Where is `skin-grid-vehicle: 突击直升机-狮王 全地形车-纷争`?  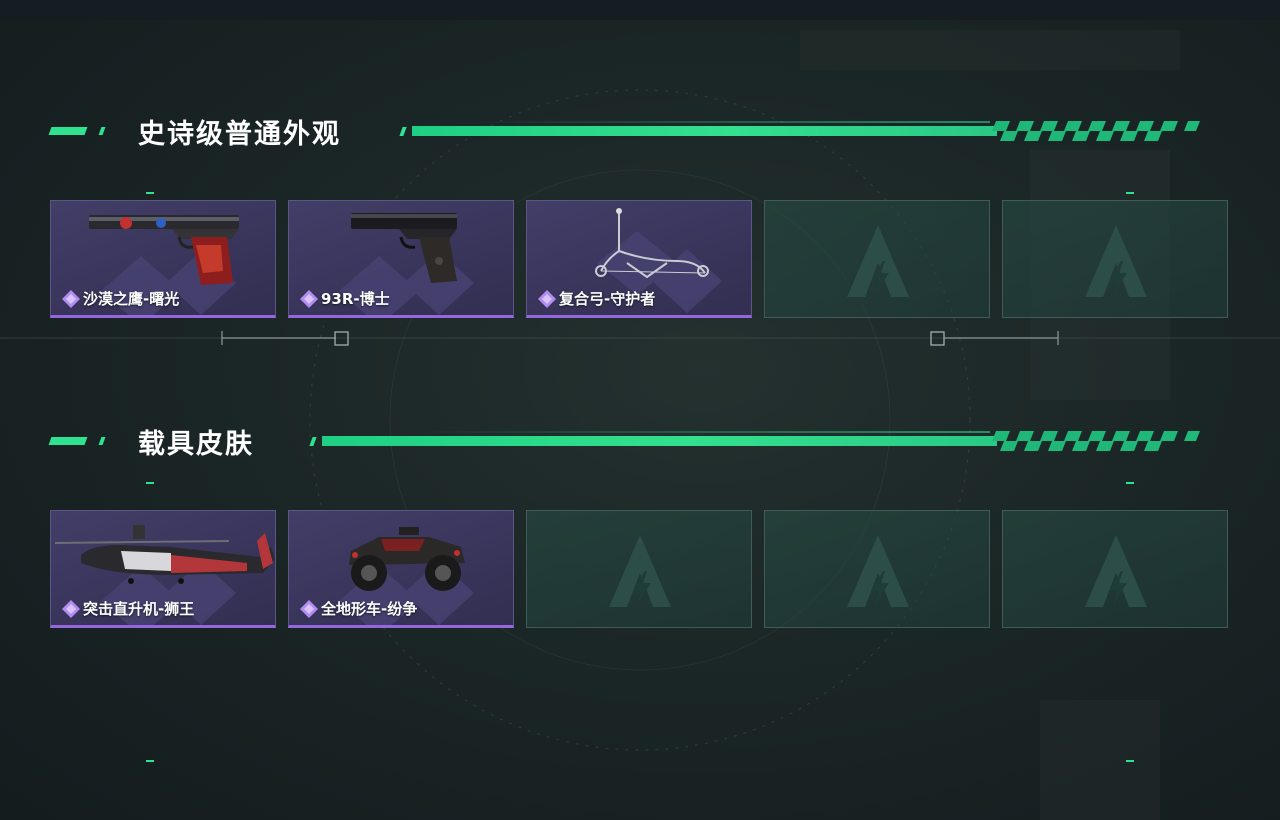
skin-grid-vehicle: 突击直升机-狮王 全地形车-纷争 is located at coordinates (640, 570).